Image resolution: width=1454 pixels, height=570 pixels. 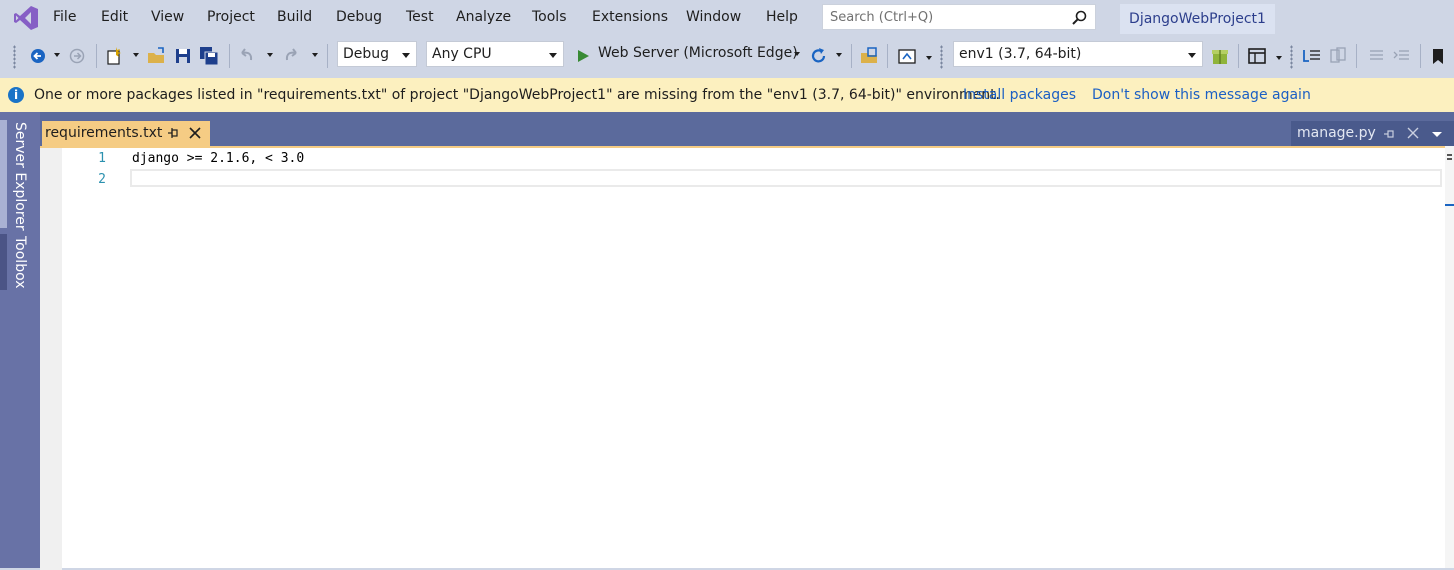 I want to click on menu-project: Project, so click(x=231, y=17).